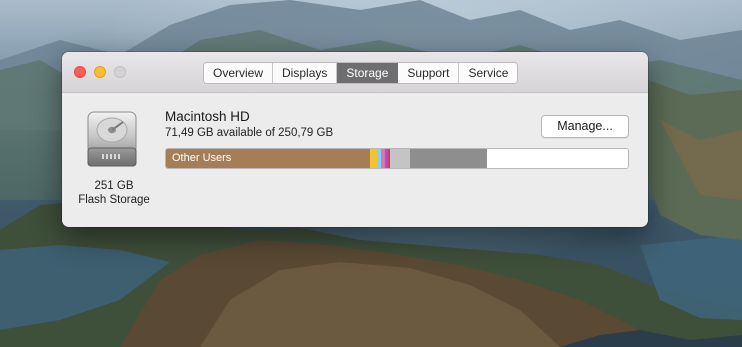 The width and height of the screenshot is (742, 347). I want to click on tab-support: Support, so click(429, 73).